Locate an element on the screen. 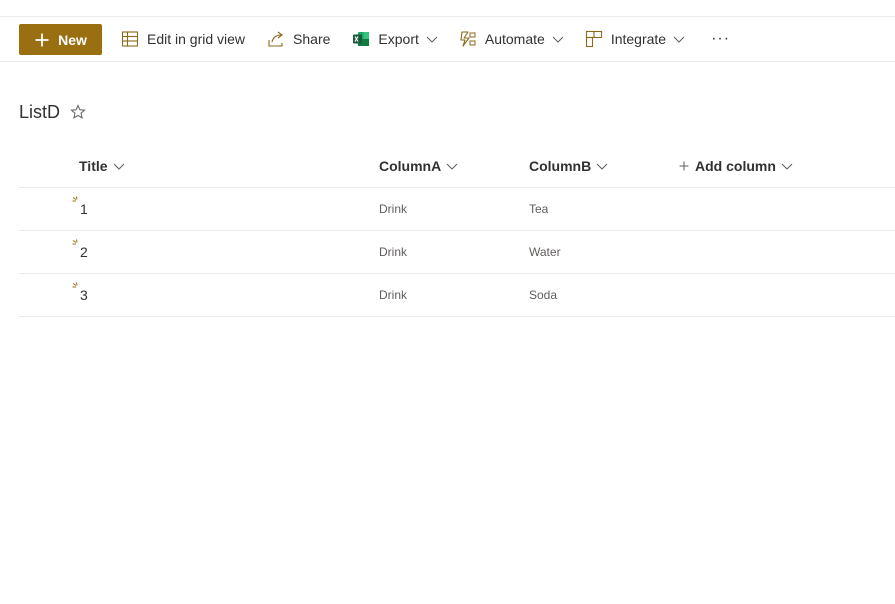  automate-button: Automate is located at coordinates (511, 39).